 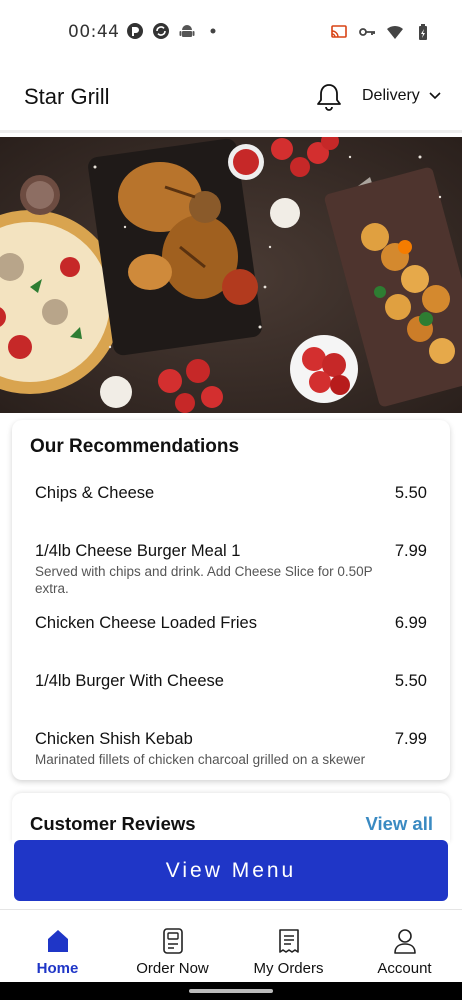 I want to click on item-name: 1/4lb Burger With Cheese, so click(x=129, y=681).